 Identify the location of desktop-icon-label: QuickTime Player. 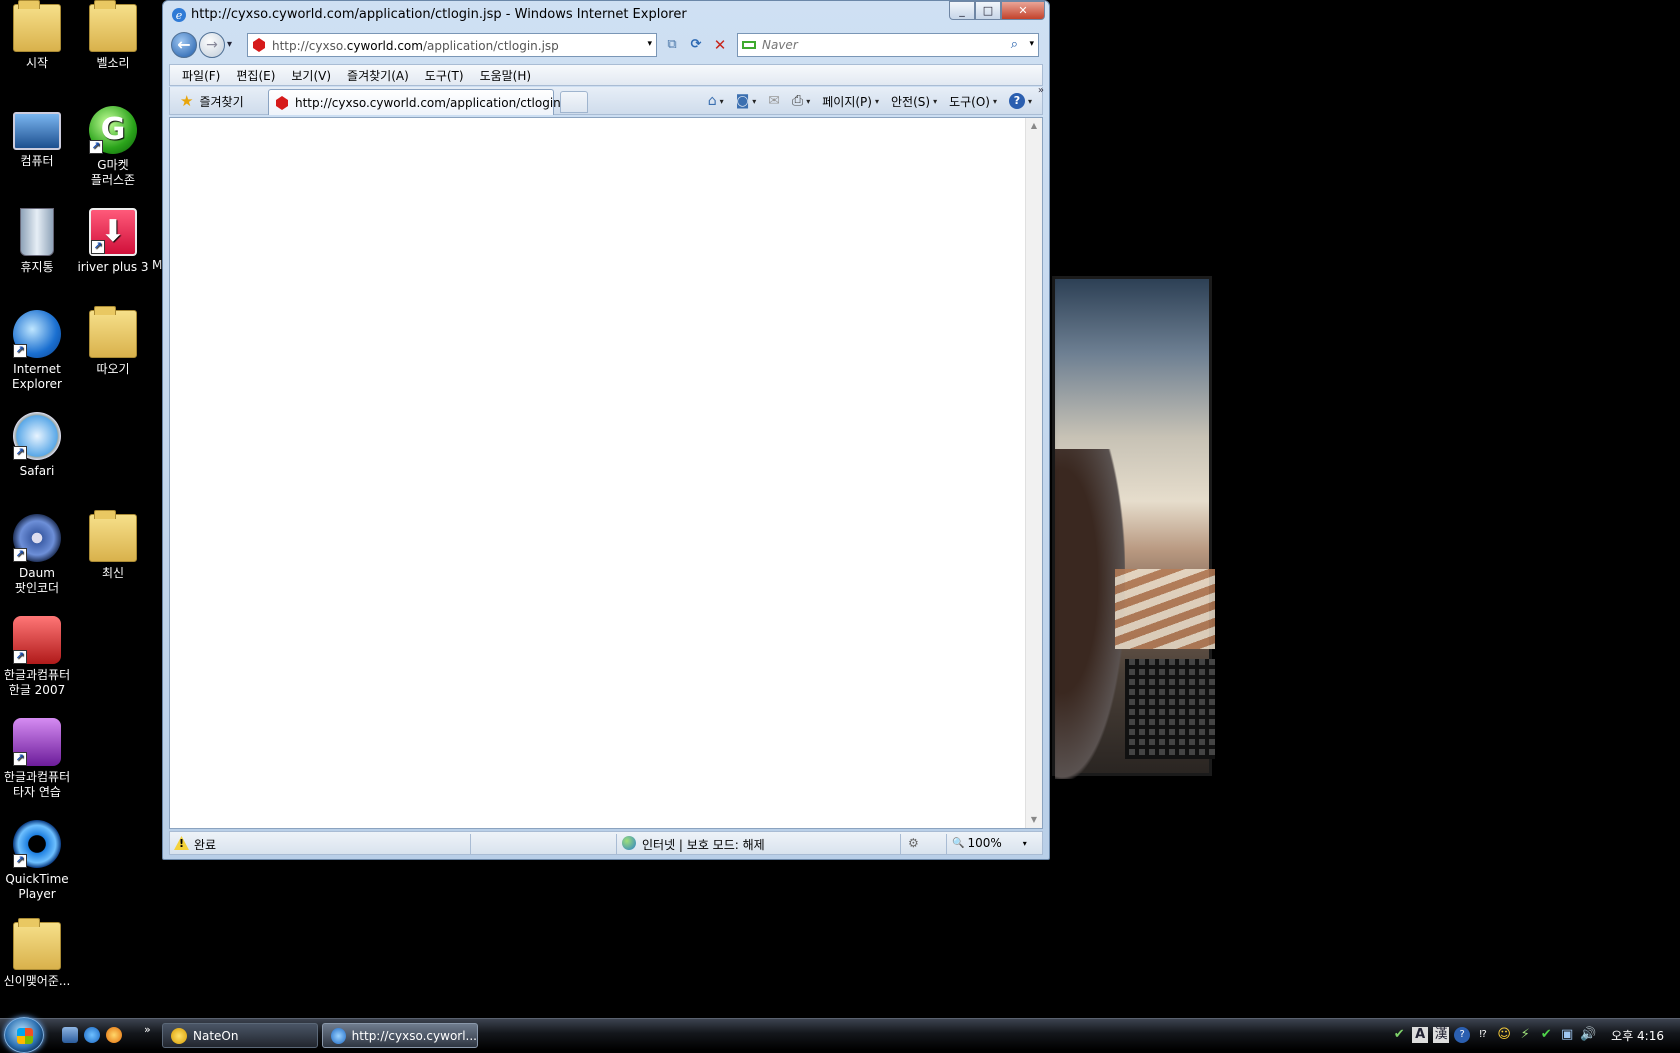
(37, 886).